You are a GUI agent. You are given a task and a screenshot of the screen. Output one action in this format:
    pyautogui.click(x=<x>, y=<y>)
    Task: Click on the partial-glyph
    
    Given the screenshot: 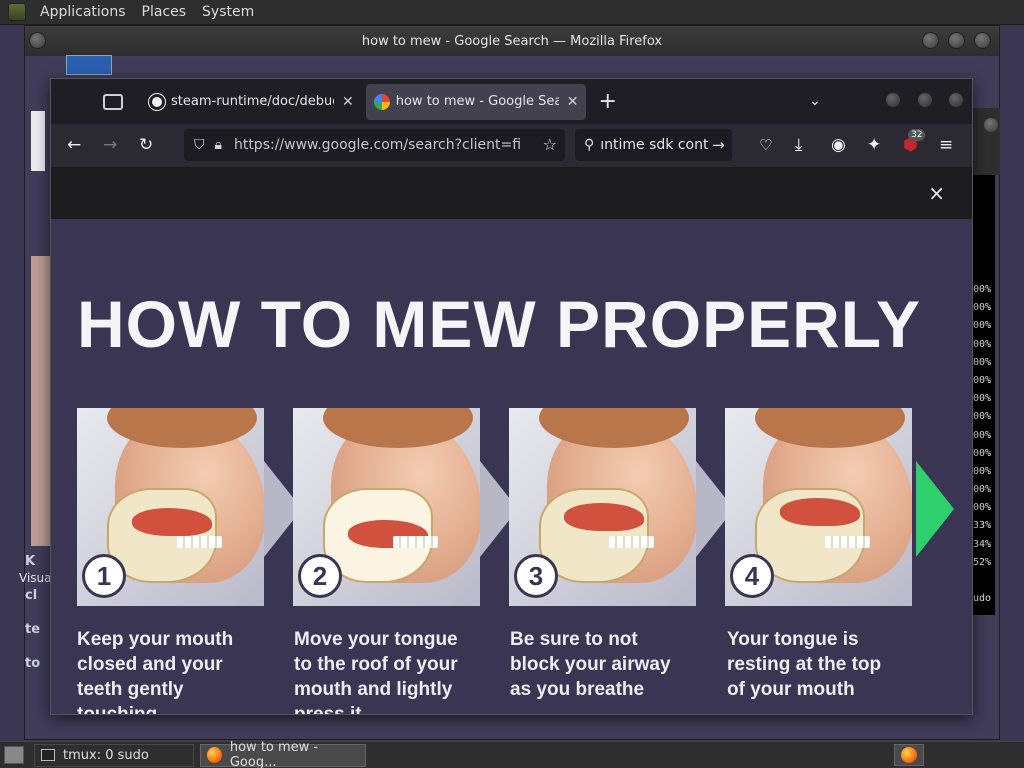 What is the action you would take?
    pyautogui.click(x=38, y=141)
    